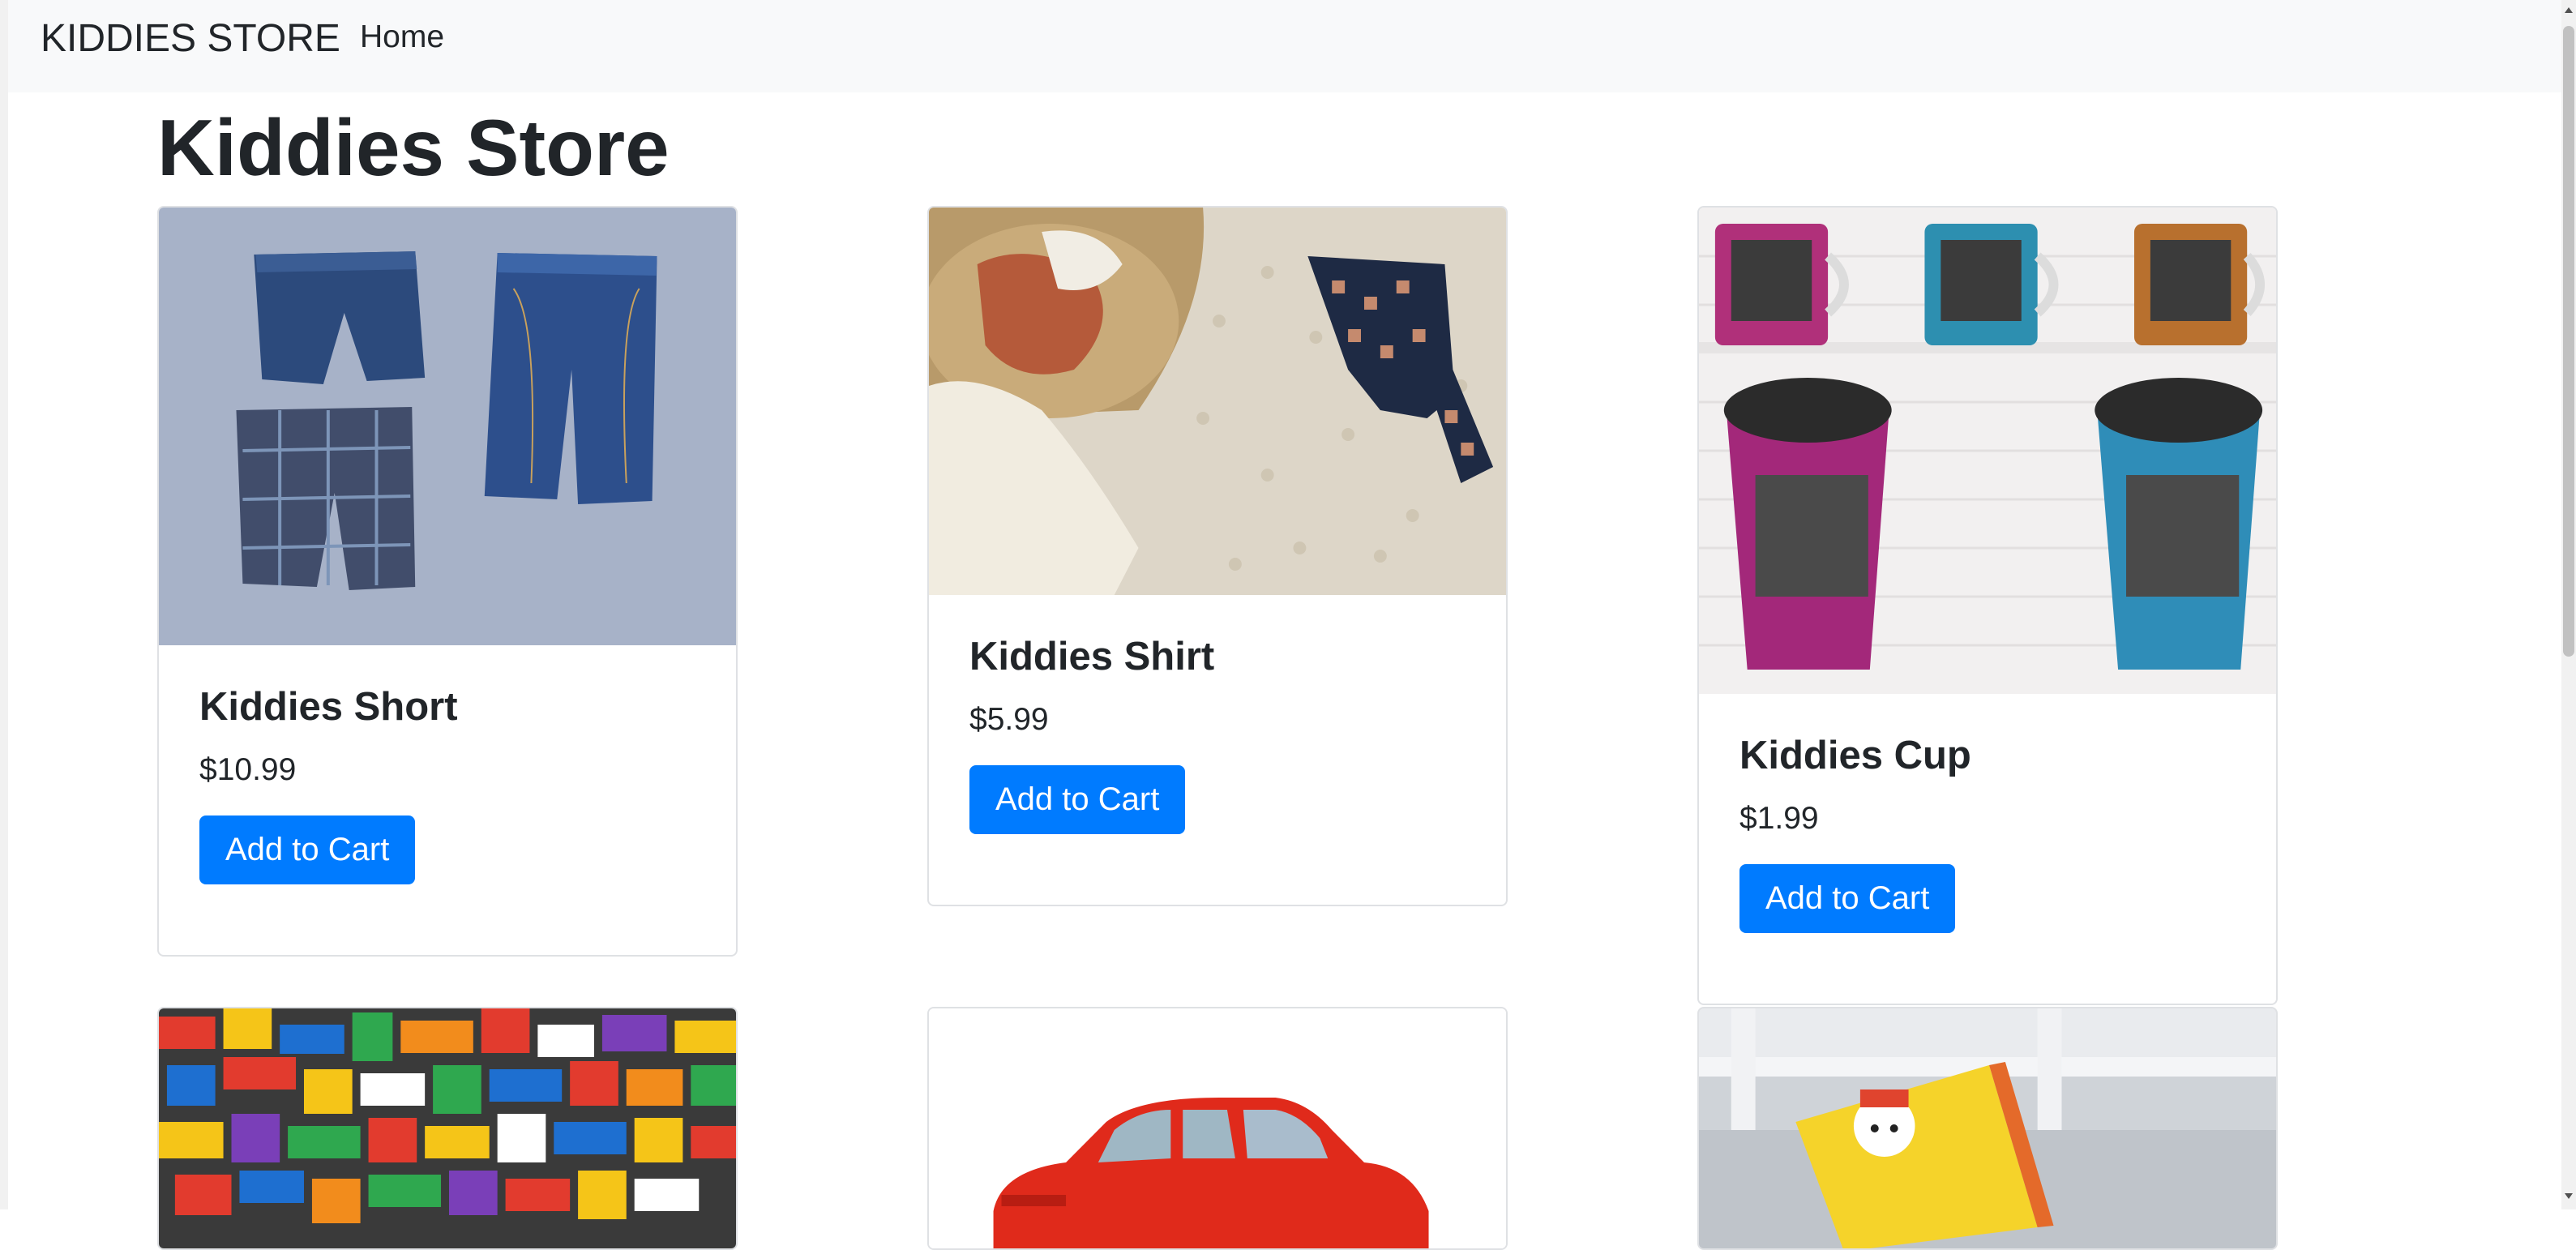  Describe the element at coordinates (1284, 46) in the screenshot. I see `navbar: KIDDIES STORE Home` at that location.